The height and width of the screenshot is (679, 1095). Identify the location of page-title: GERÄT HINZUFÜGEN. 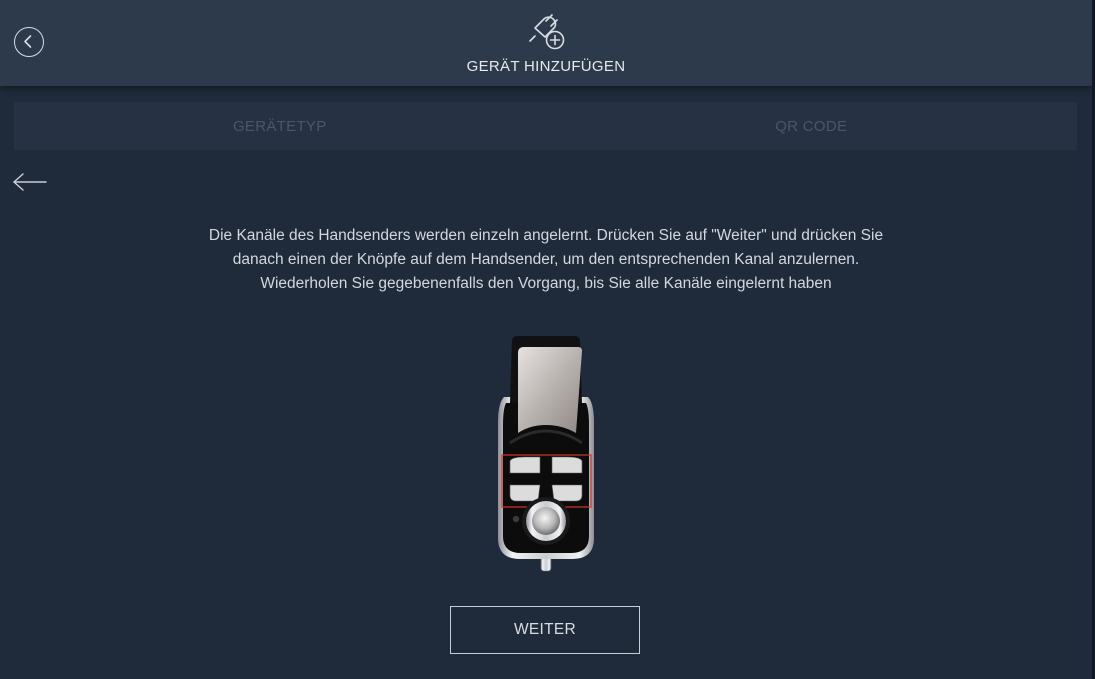
(546, 66).